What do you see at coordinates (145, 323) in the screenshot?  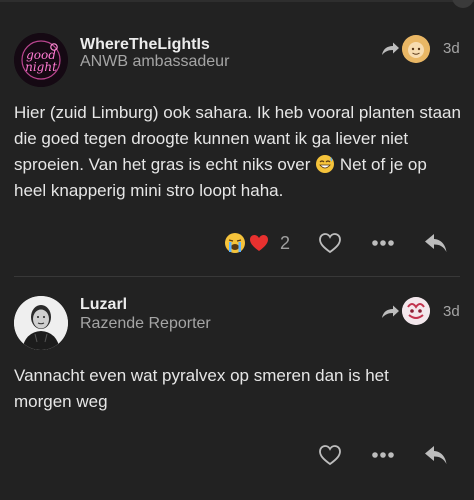 I see `user-title: Razende Reporter` at bounding box center [145, 323].